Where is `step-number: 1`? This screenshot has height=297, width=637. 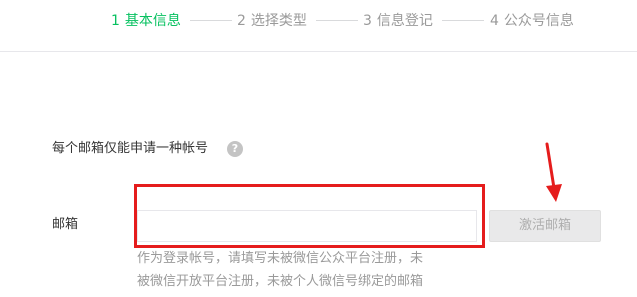
step-number: 1 is located at coordinates (115, 21).